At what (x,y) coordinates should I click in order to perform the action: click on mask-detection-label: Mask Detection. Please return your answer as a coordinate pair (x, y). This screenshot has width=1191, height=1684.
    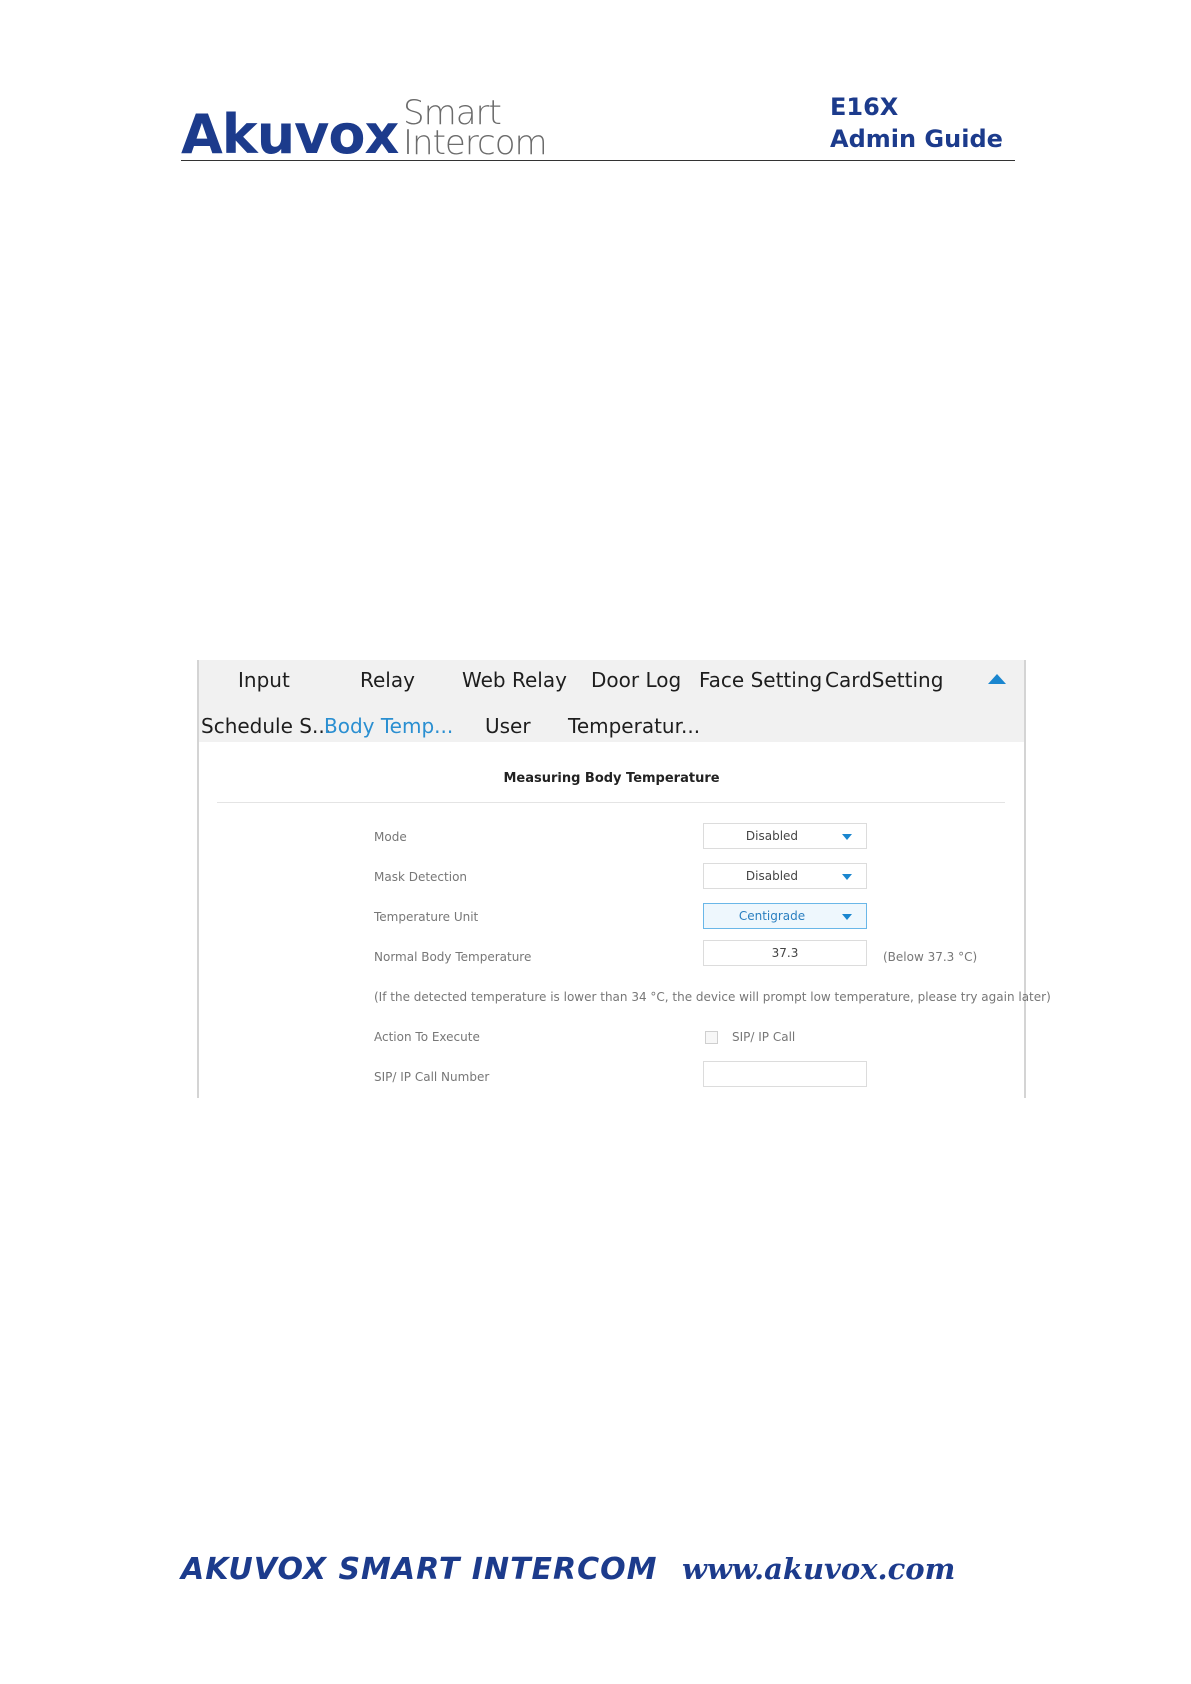
    Looking at the image, I should click on (421, 877).